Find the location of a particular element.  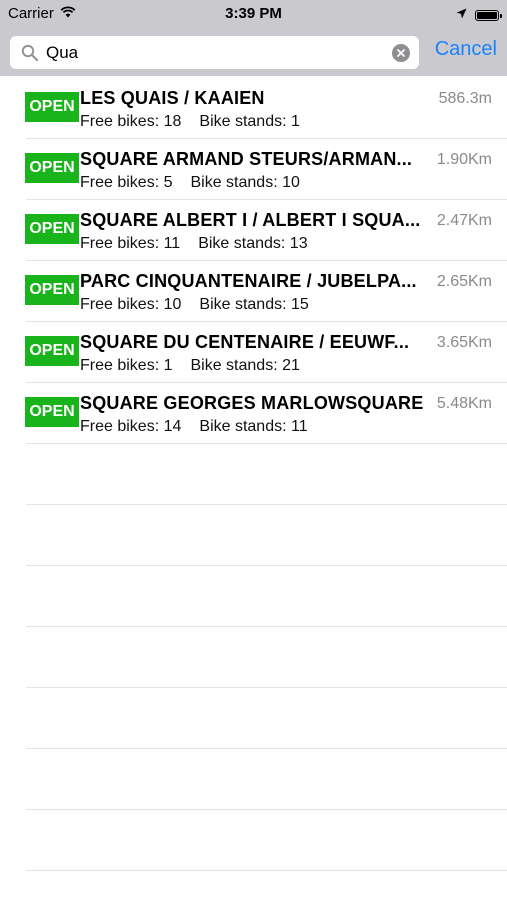

search-input is located at coordinates (211, 52).